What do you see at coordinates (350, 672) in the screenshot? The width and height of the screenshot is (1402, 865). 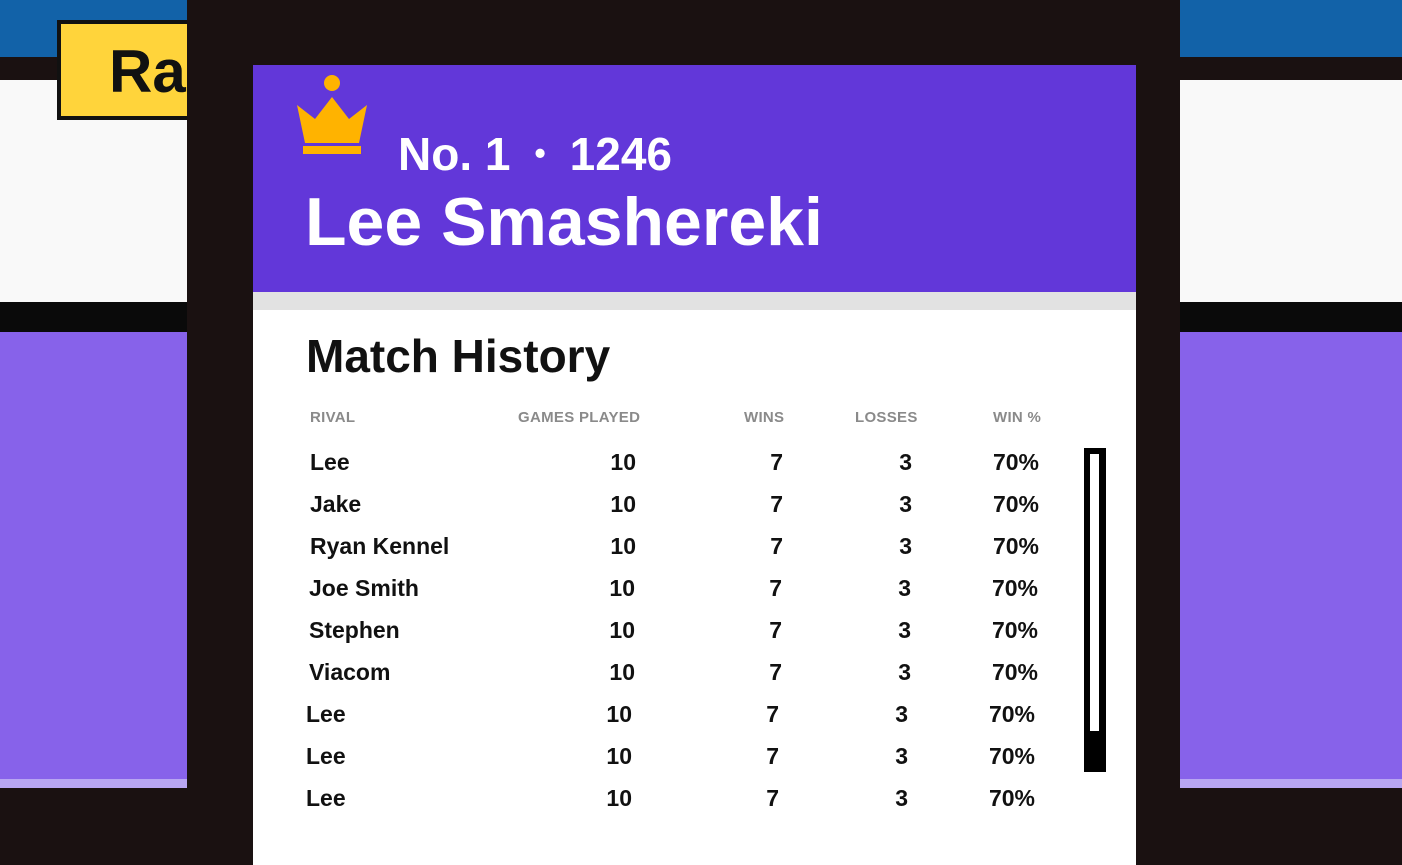 I see `rival-cell: Viacom` at bounding box center [350, 672].